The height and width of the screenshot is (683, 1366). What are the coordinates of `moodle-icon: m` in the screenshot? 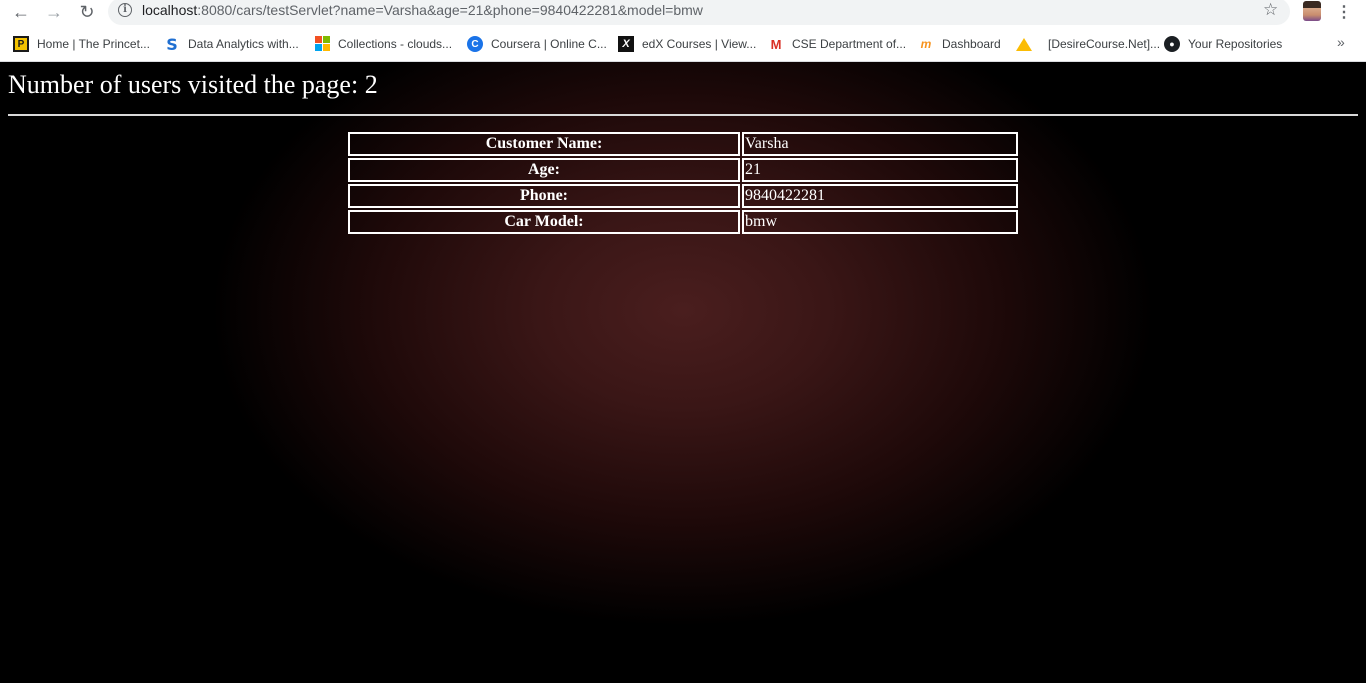 It's located at (926, 44).